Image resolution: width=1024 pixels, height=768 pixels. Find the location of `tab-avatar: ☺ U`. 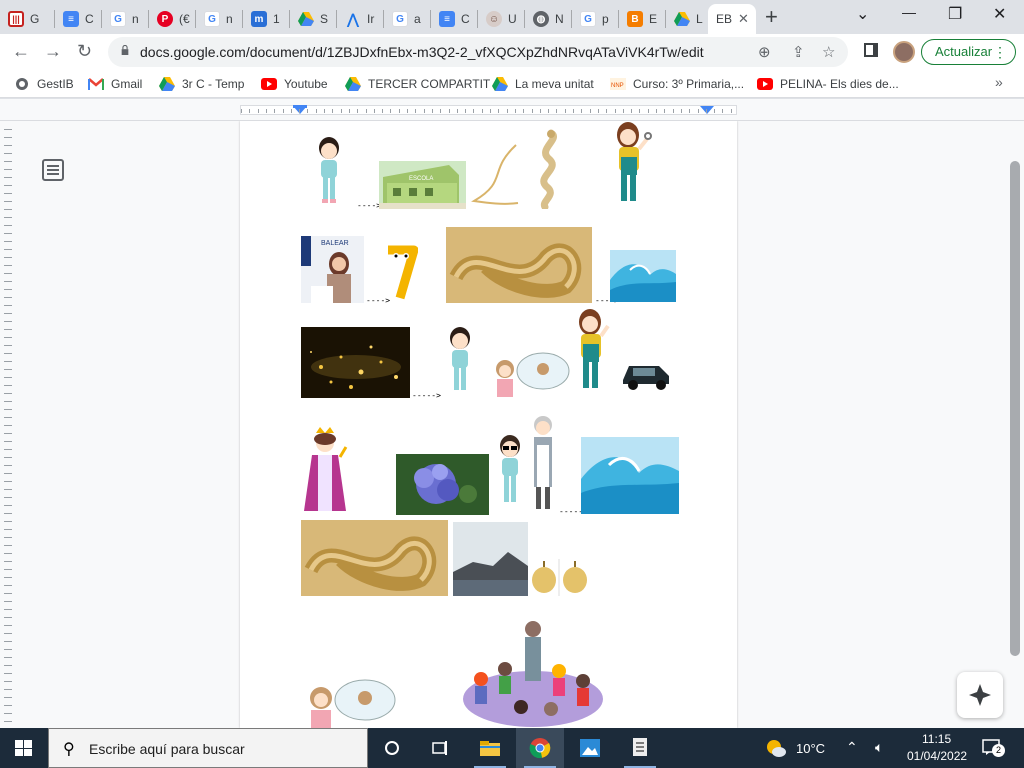

tab-avatar: ☺ U is located at coordinates (499, 19).